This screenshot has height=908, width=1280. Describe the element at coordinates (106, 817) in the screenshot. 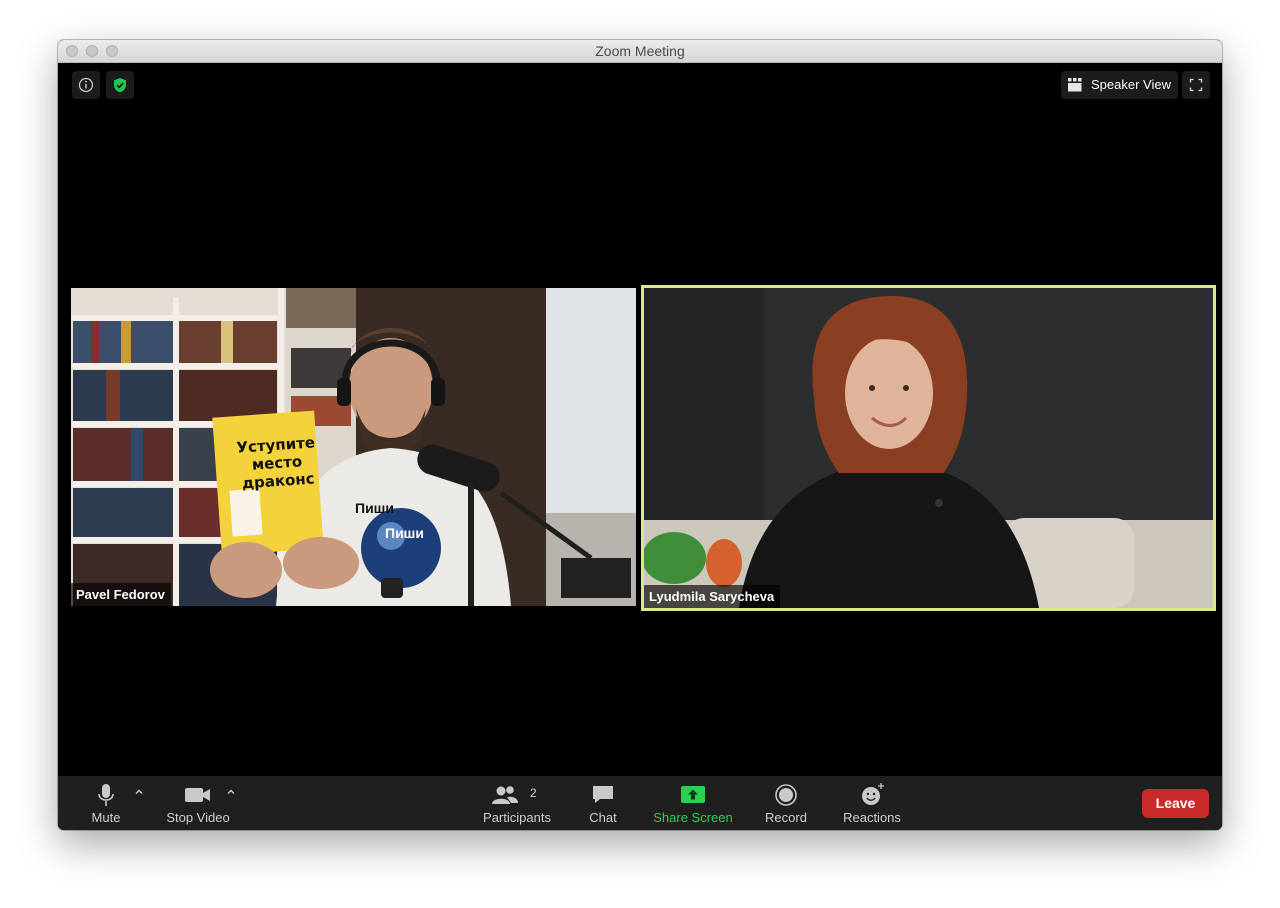

I see `mute-label: Mute` at that location.